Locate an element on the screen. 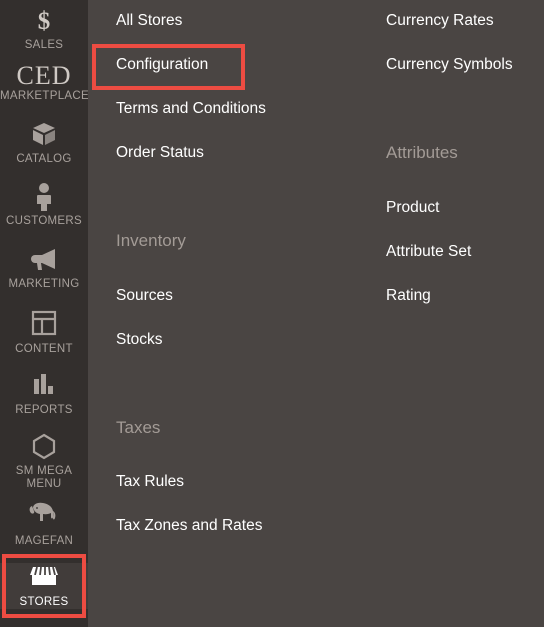  storefront-icon is located at coordinates (44, 578).